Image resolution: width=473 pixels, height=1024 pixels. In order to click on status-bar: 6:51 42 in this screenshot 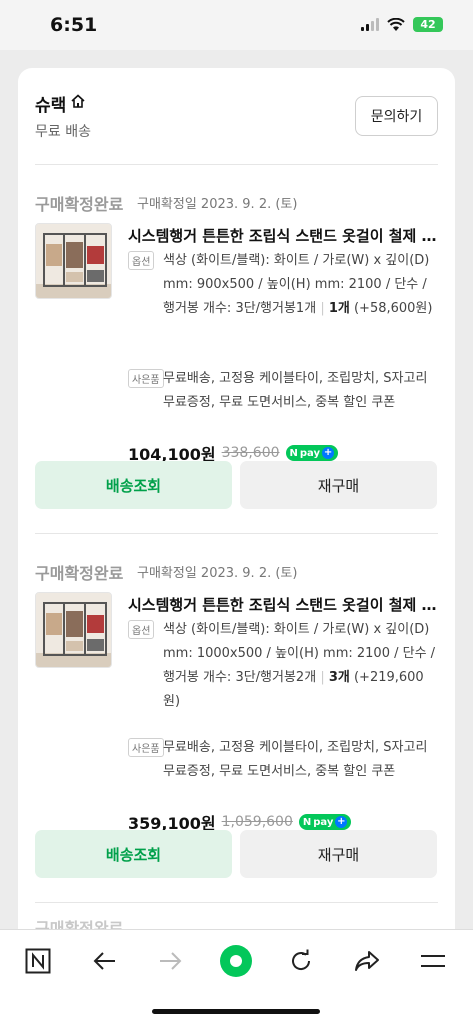, I will do `click(236, 25)`.